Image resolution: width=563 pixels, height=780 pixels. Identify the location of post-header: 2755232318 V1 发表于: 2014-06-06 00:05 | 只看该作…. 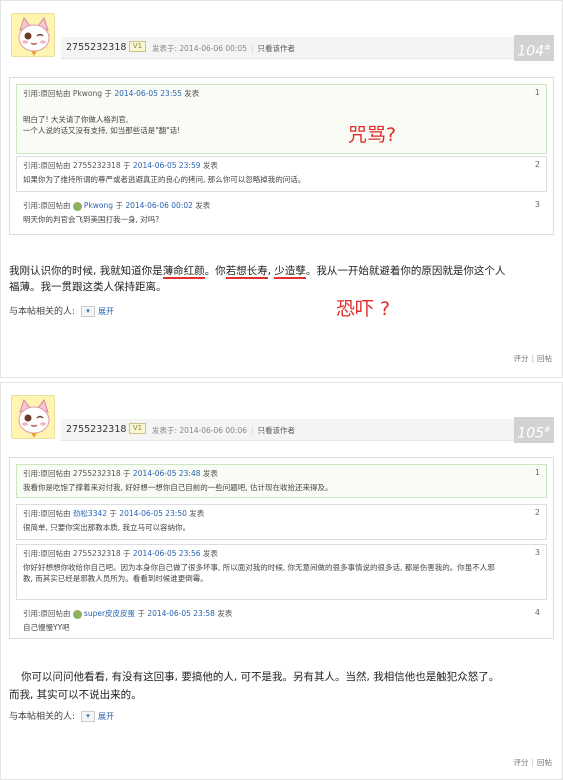
(281, 36).